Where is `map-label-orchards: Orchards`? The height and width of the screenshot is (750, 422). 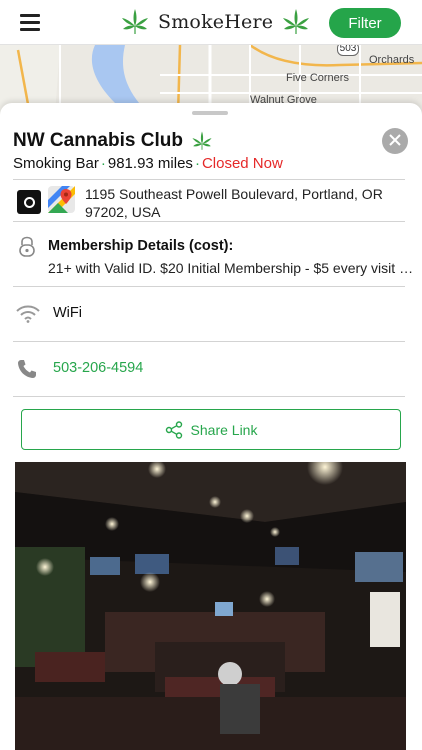
map-label-orchards: Orchards is located at coordinates (392, 60).